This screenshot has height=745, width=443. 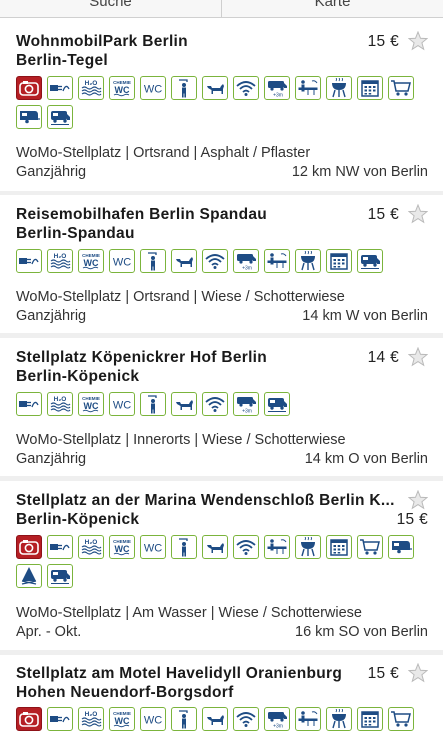 What do you see at coordinates (332, 8) in the screenshot?
I see `tab-map: Karte` at bounding box center [332, 8].